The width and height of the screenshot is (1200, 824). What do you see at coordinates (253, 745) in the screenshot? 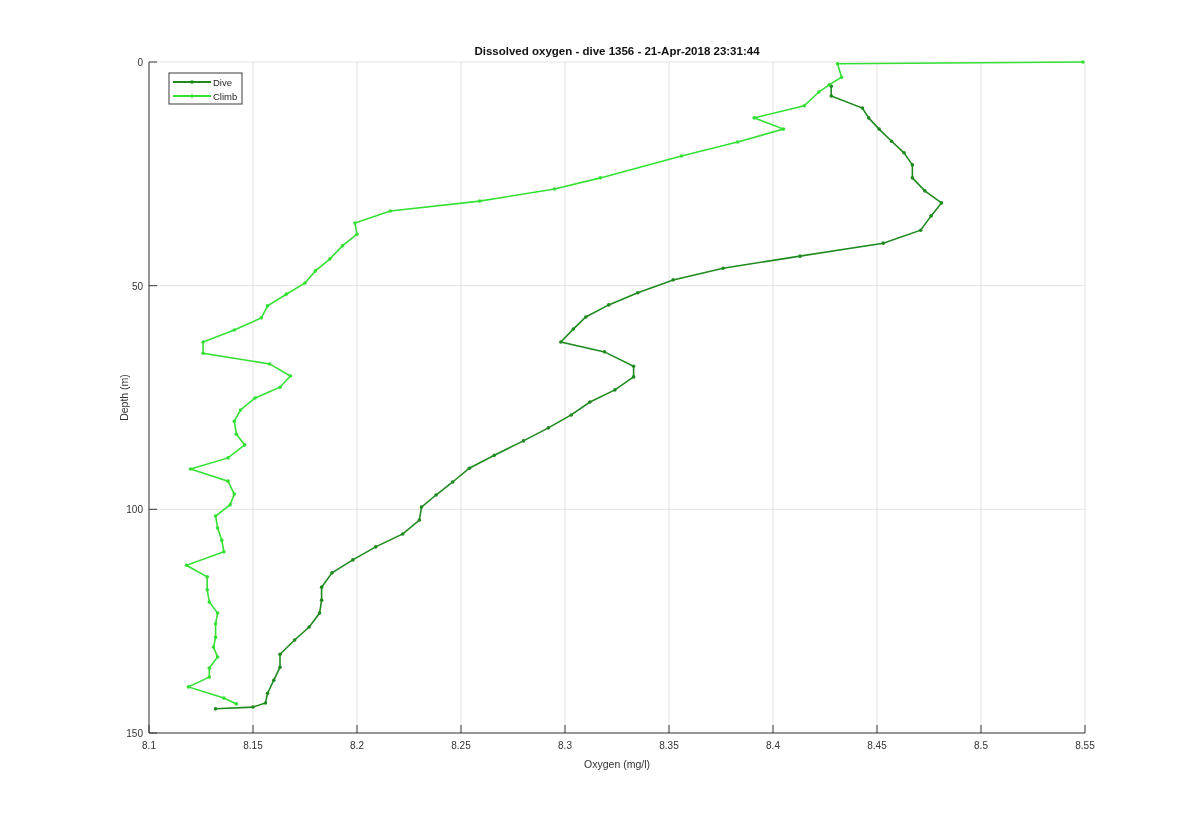
I see `tick-label: 8.15` at bounding box center [253, 745].